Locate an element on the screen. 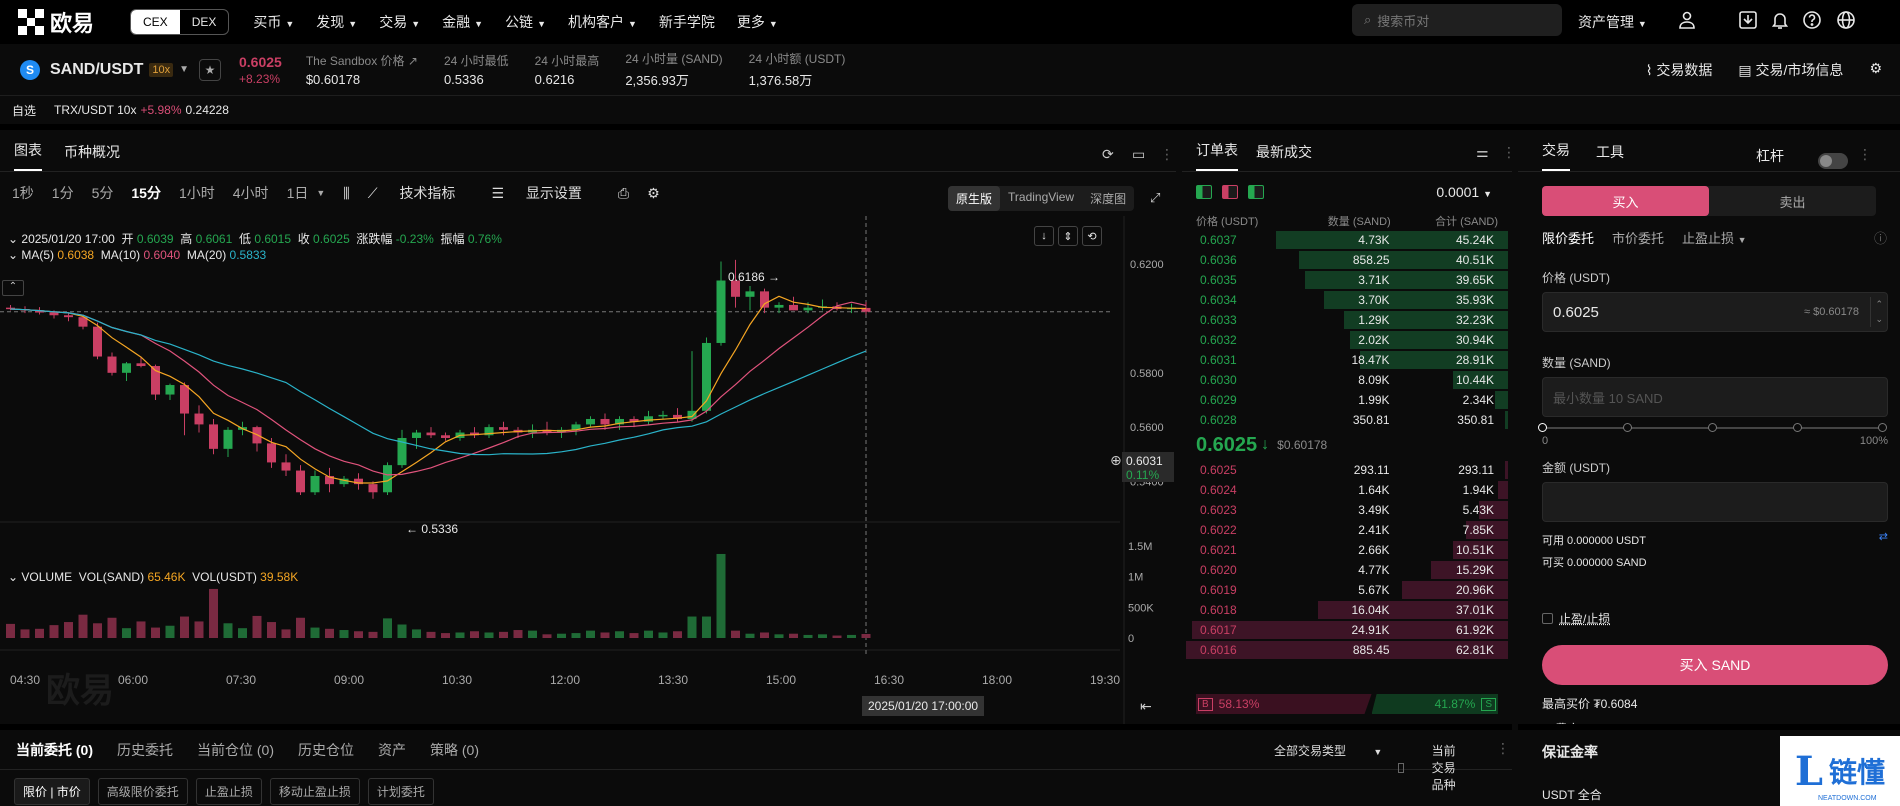  collapse-chevron-icon: ⌃ is located at coordinates (13, 288).